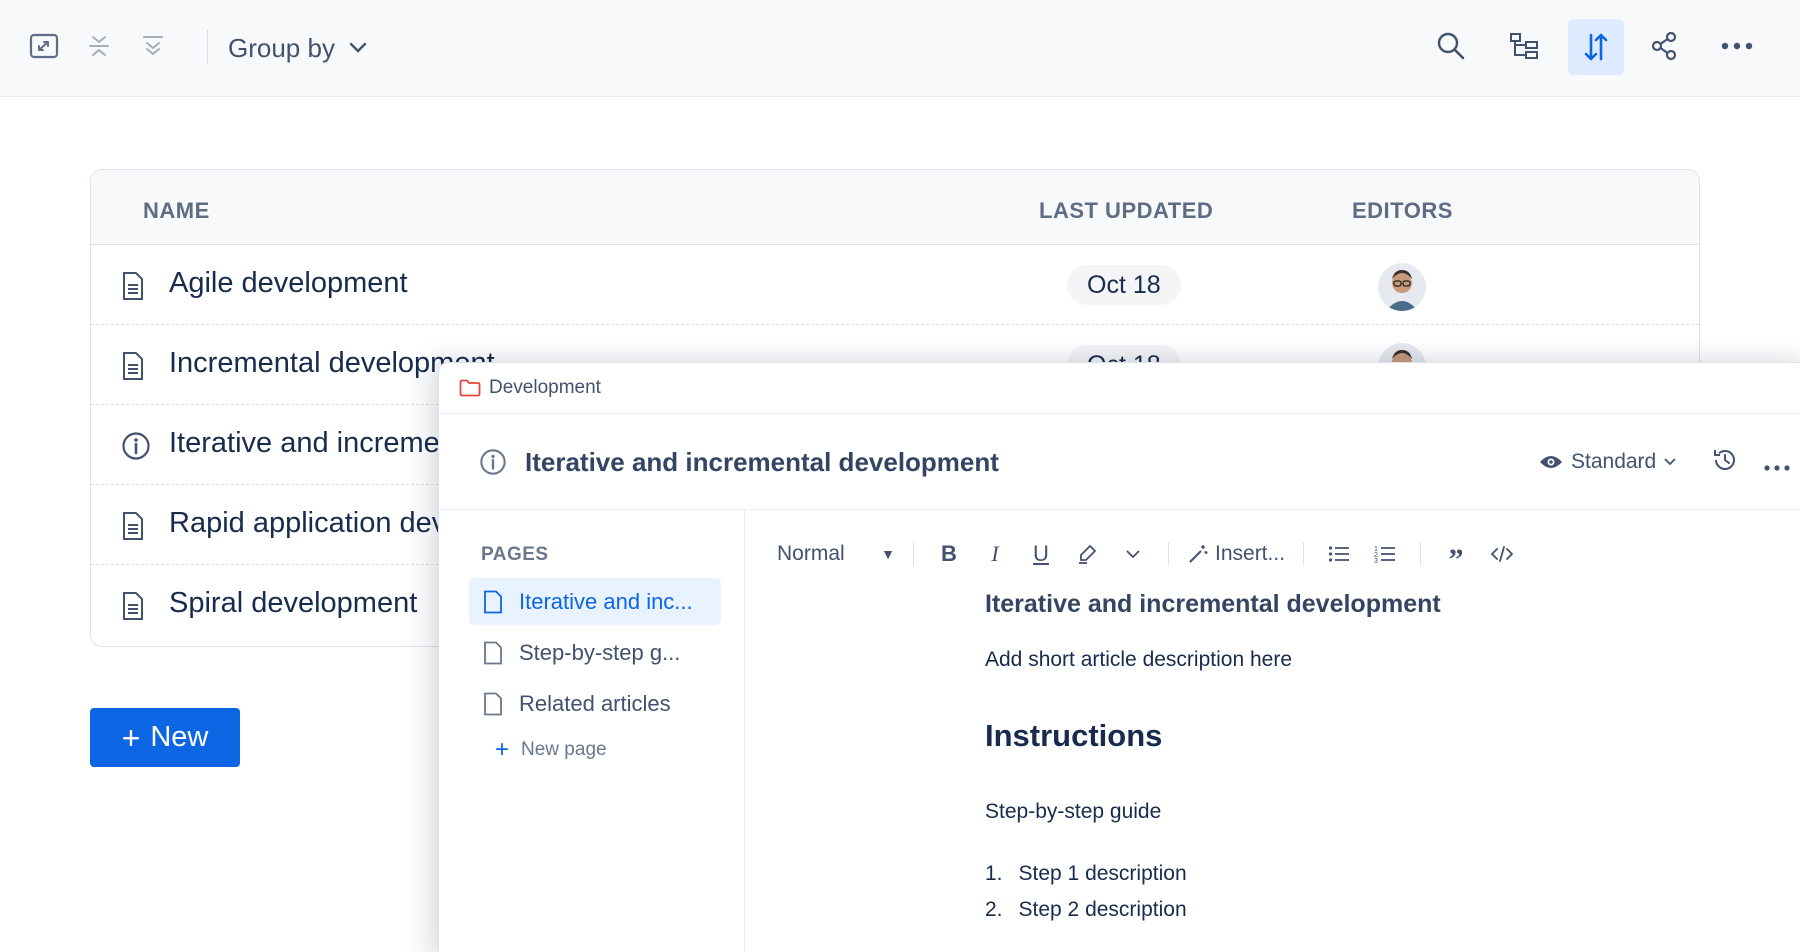 This screenshot has width=1800, height=952. Describe the element at coordinates (1456, 556) in the screenshot. I see `quote-icon: ”` at that location.